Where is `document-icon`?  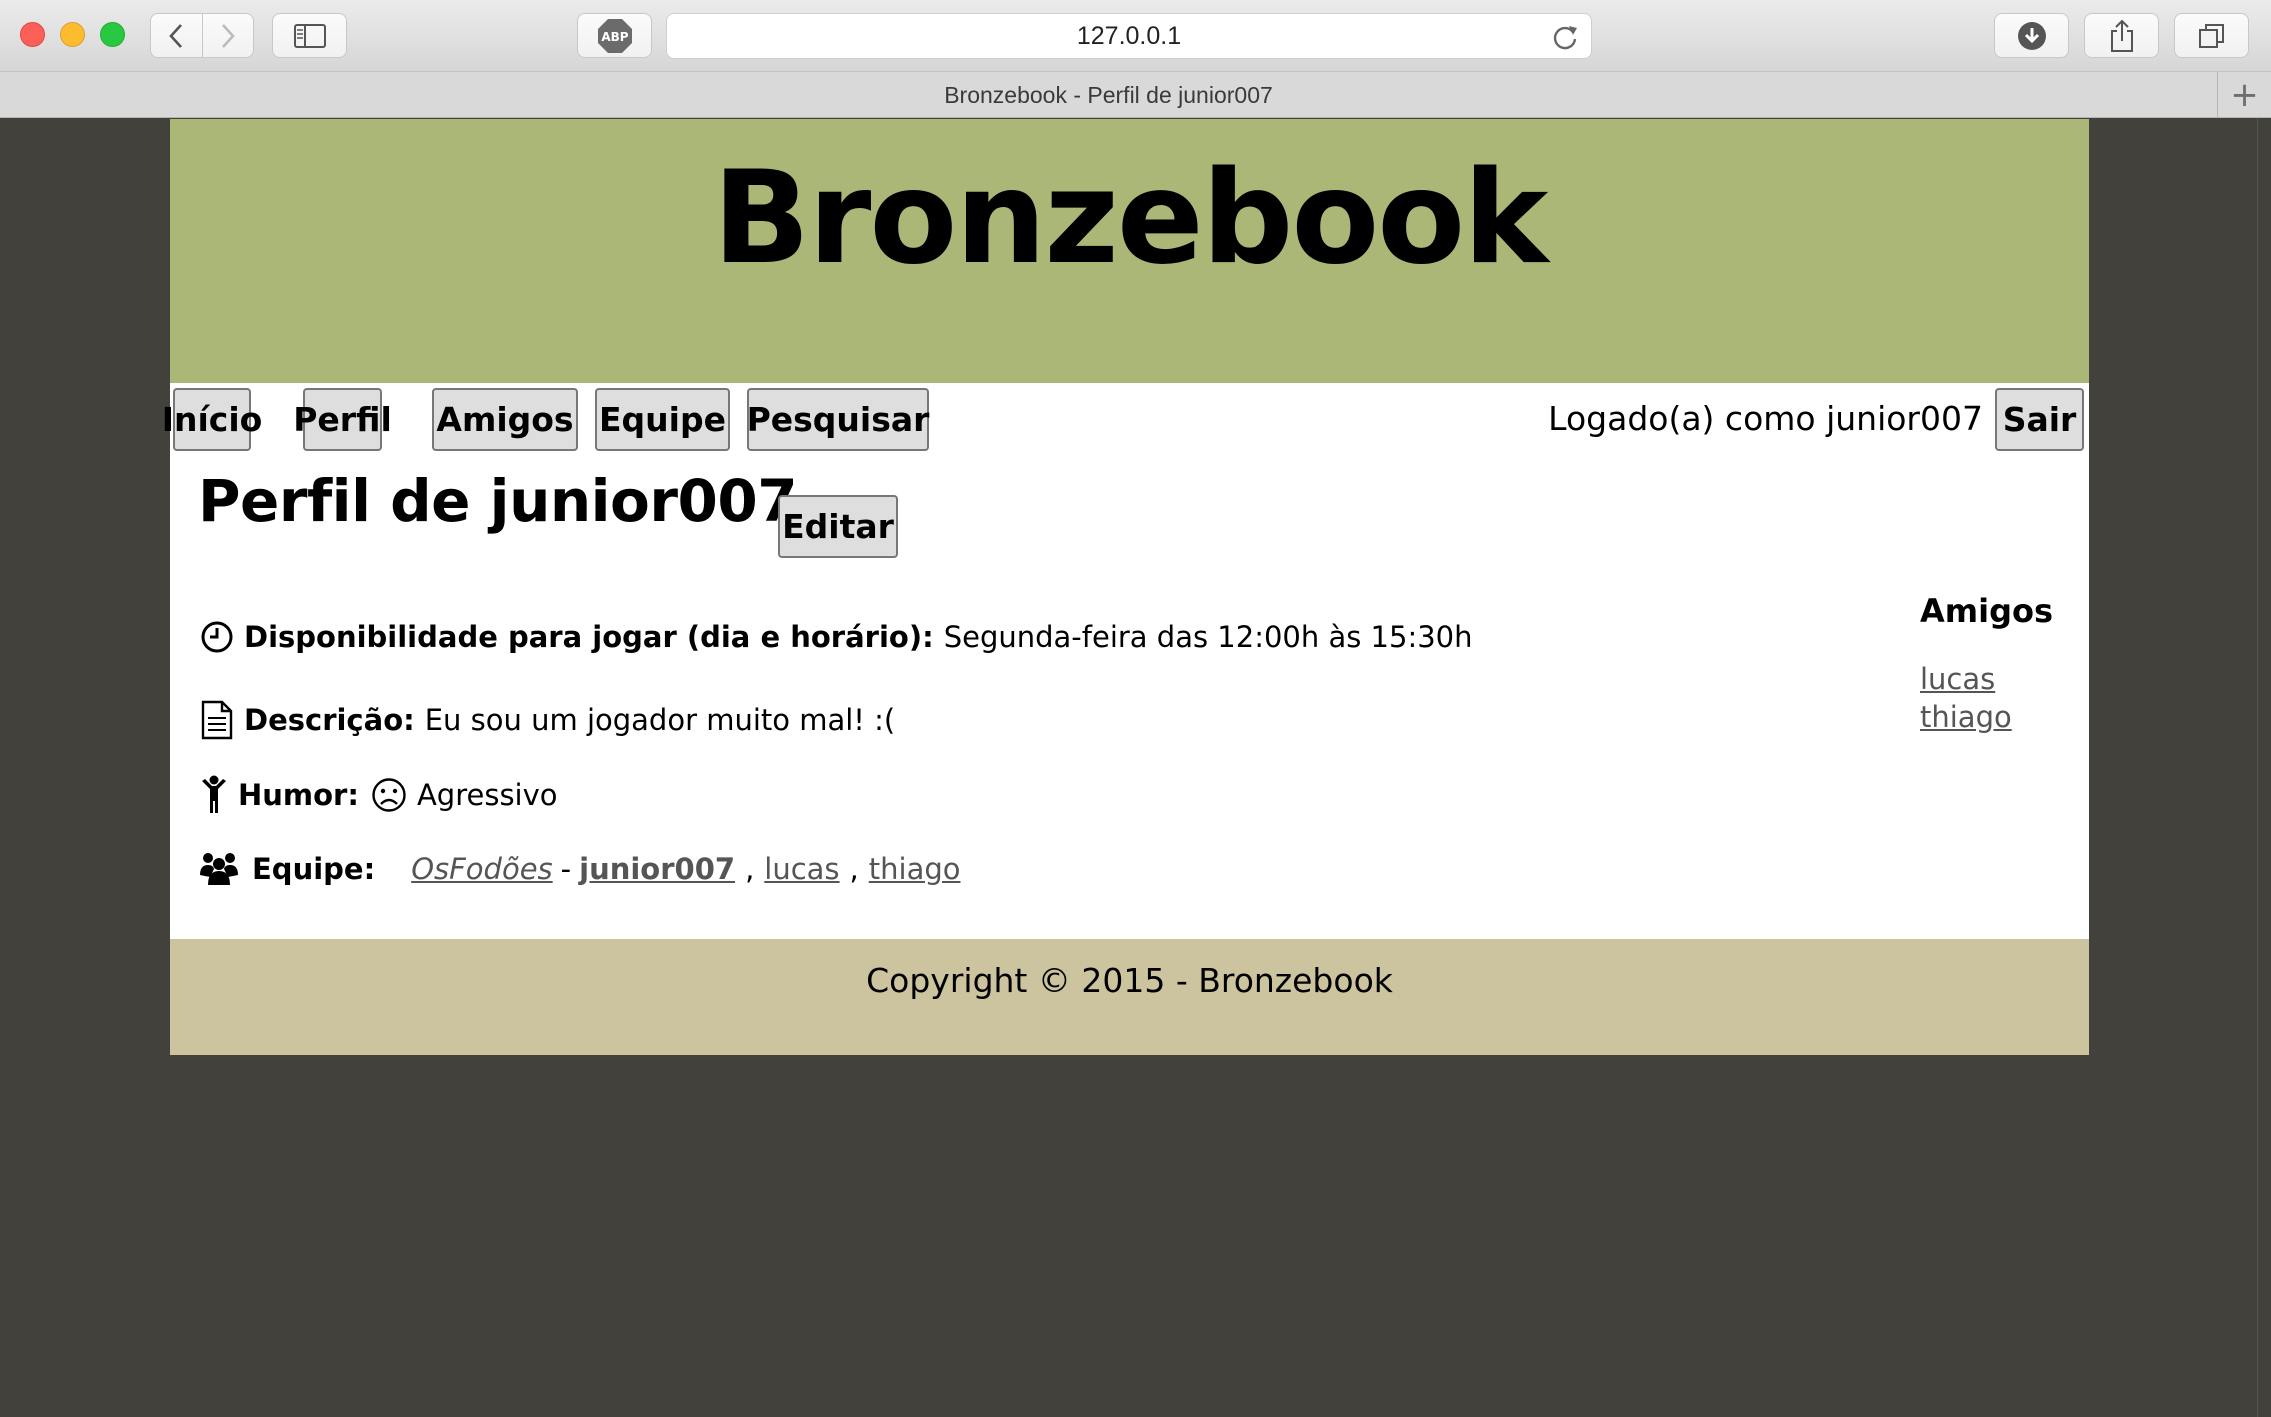
document-icon is located at coordinates (217, 720).